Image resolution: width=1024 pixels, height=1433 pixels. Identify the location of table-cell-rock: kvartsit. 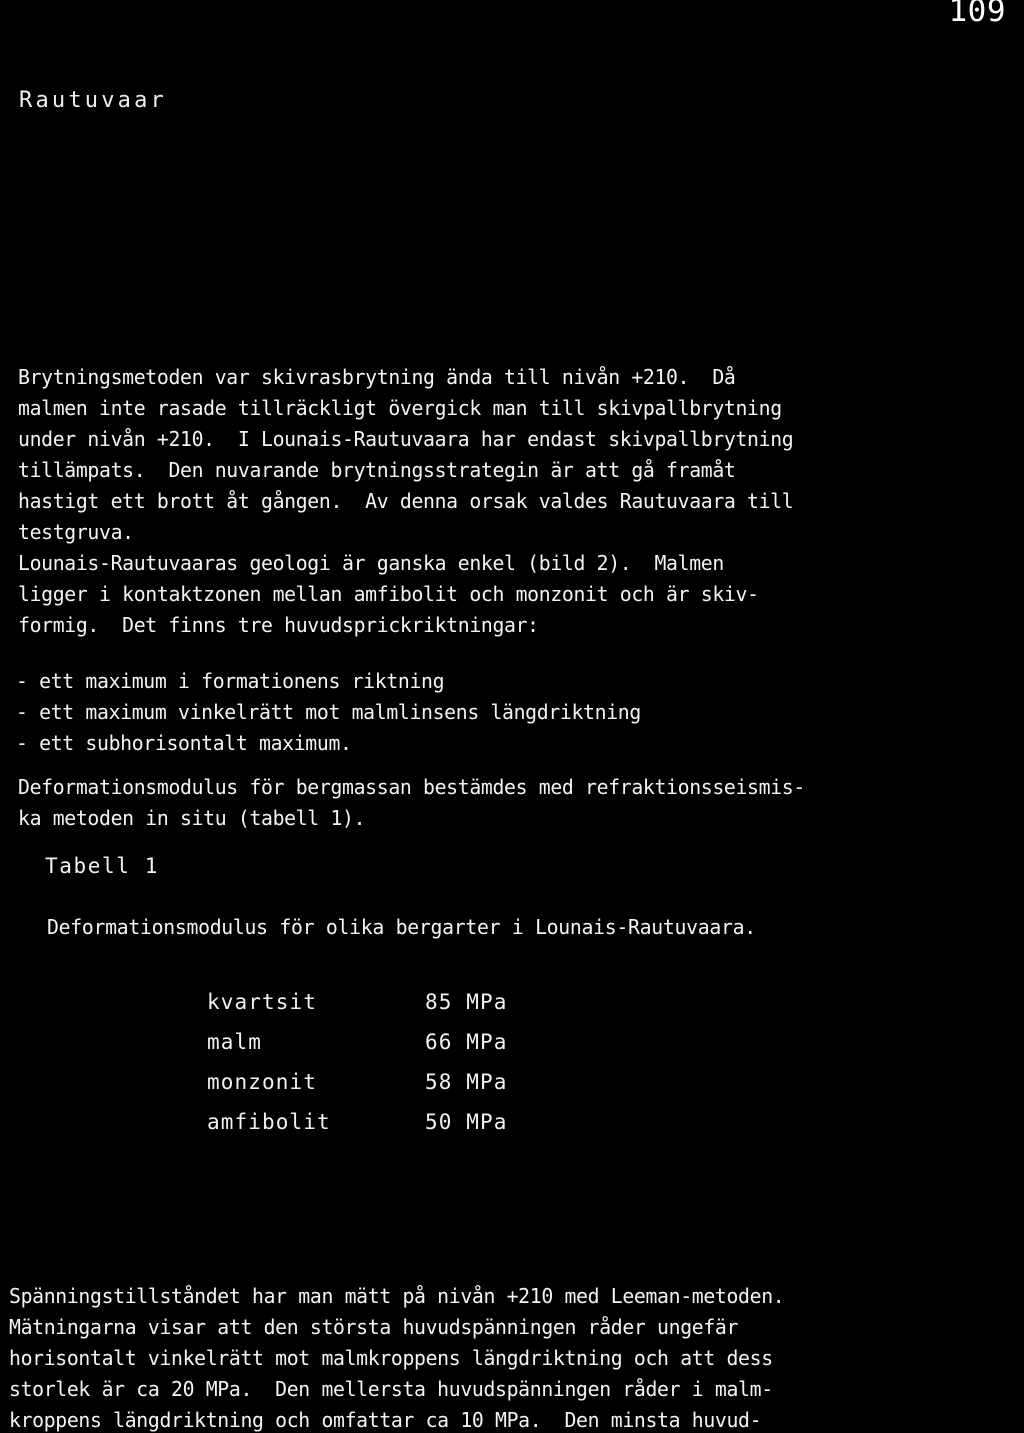
(262, 1002).